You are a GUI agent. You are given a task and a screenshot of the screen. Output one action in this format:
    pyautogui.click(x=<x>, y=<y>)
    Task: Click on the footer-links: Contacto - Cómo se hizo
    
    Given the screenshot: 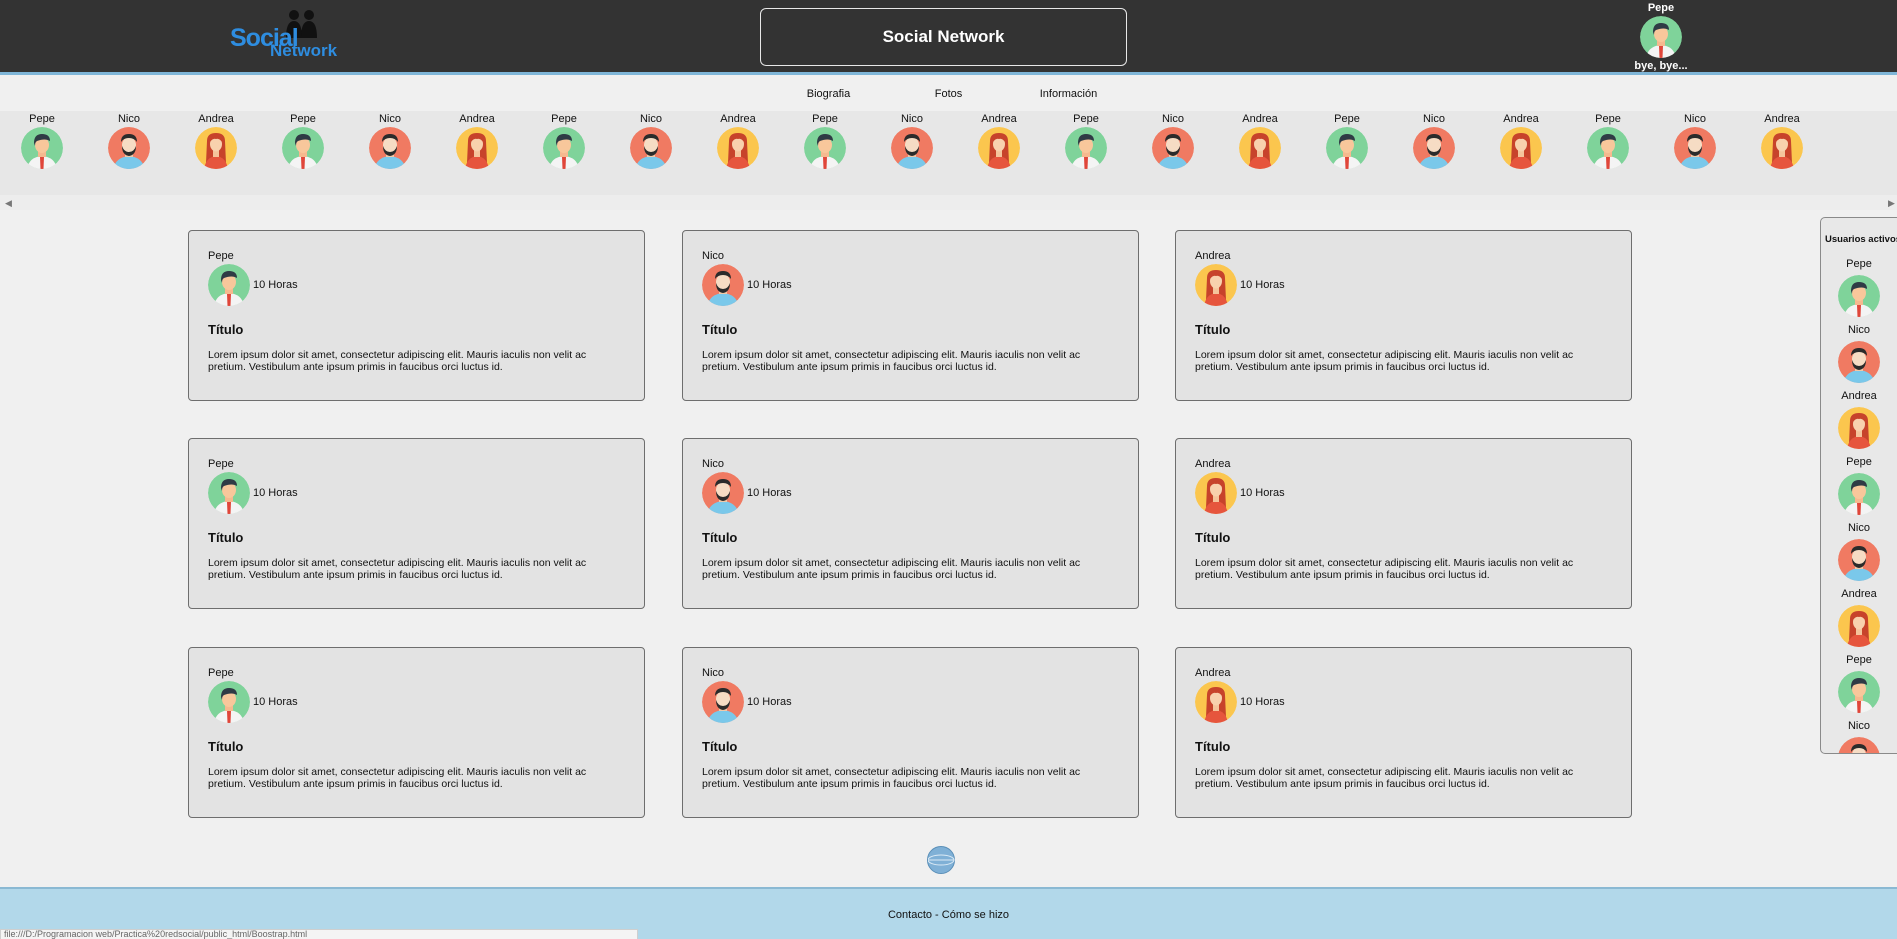 What is the action you would take?
    pyautogui.click(x=948, y=915)
    